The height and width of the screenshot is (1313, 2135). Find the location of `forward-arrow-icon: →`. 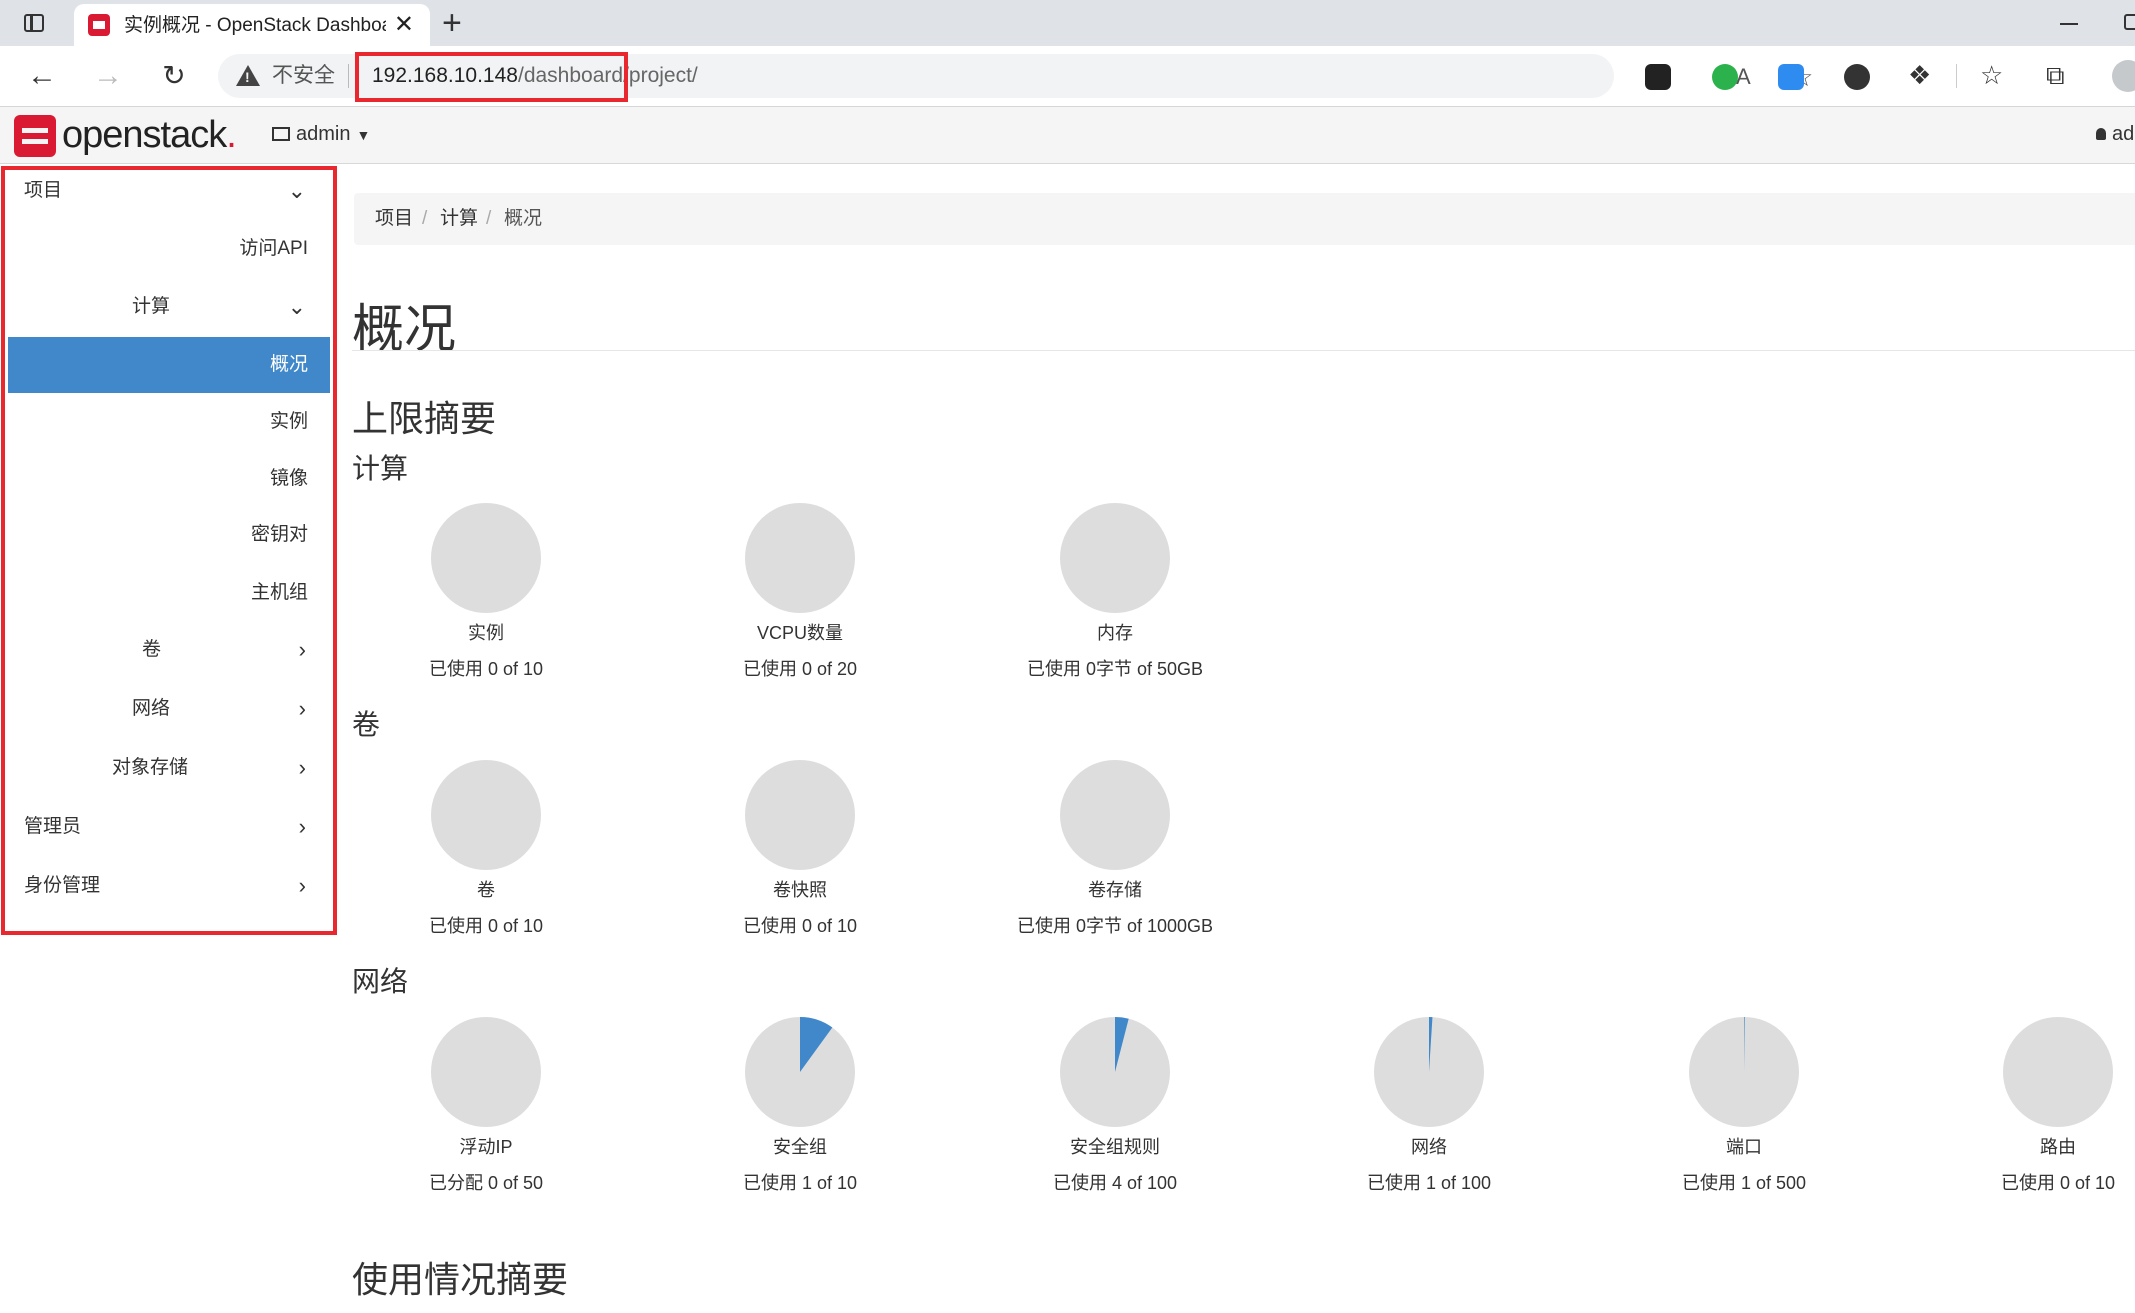

forward-arrow-icon: → is located at coordinates (108, 76).